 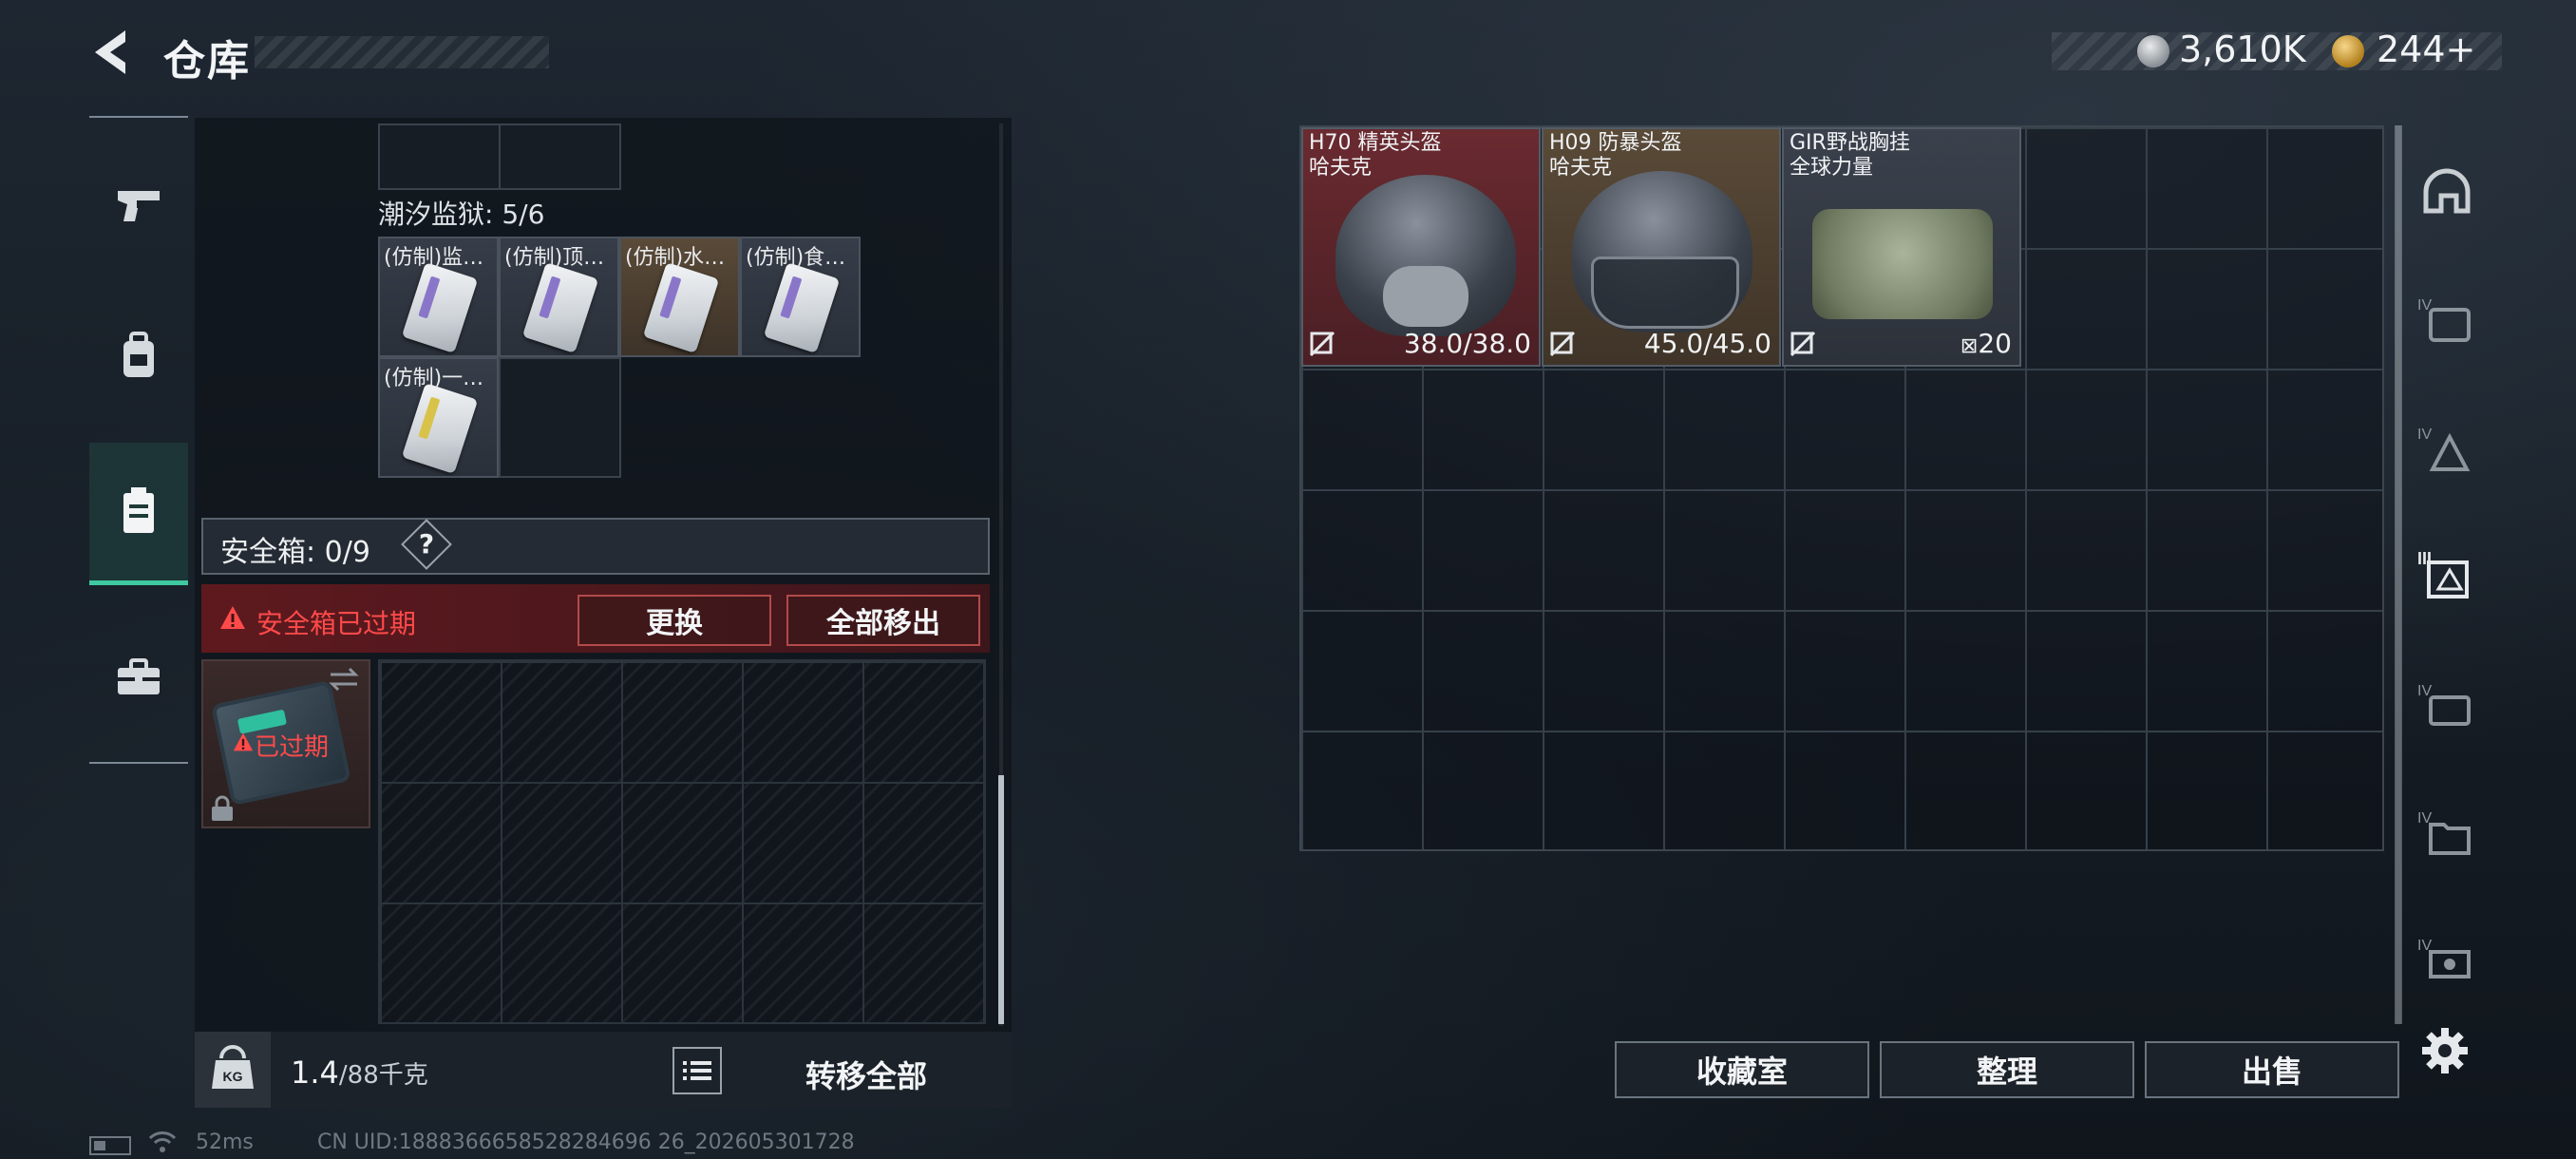 I want to click on gold-amount: 244+, so click(x=2426, y=49).